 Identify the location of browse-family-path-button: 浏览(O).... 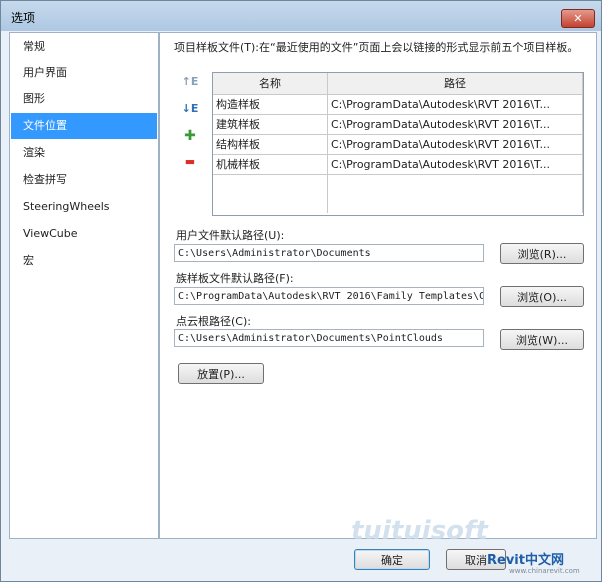
(542, 296).